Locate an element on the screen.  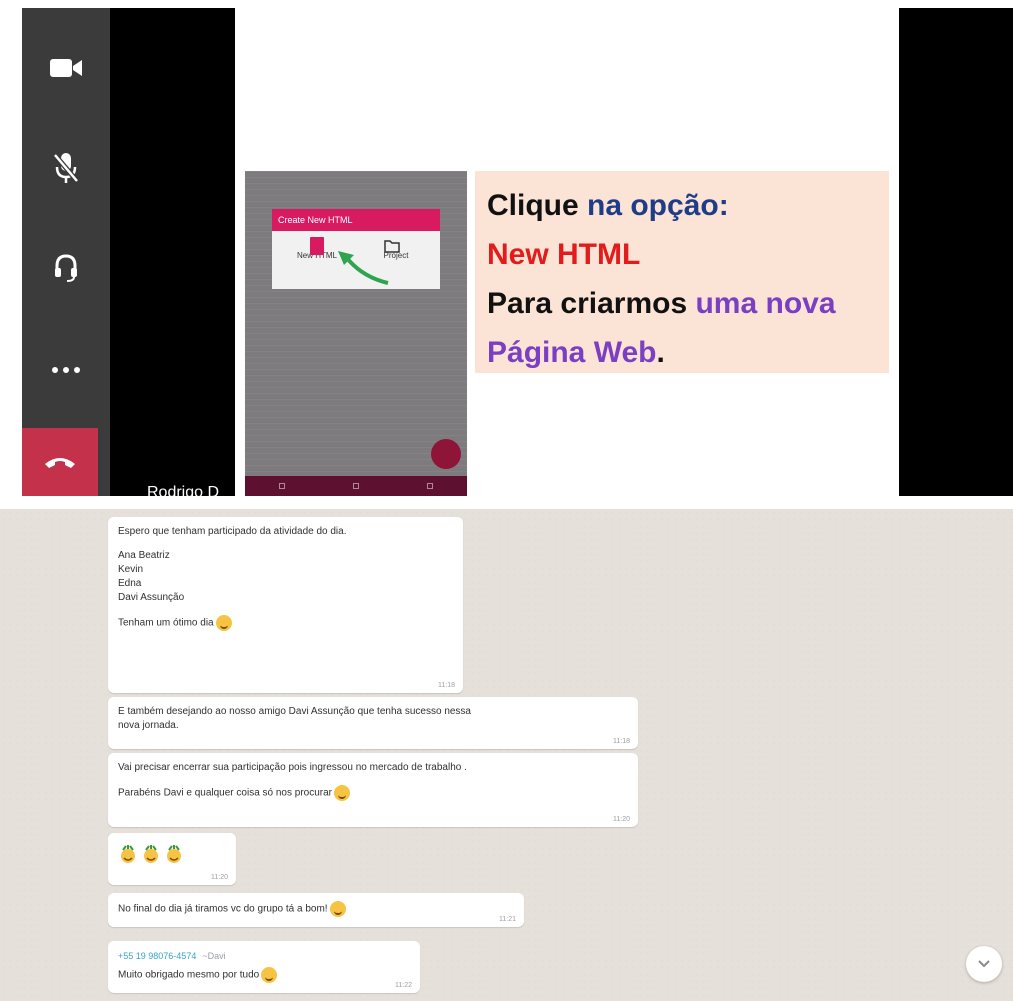
nav-home-icon is located at coordinates (356, 486).